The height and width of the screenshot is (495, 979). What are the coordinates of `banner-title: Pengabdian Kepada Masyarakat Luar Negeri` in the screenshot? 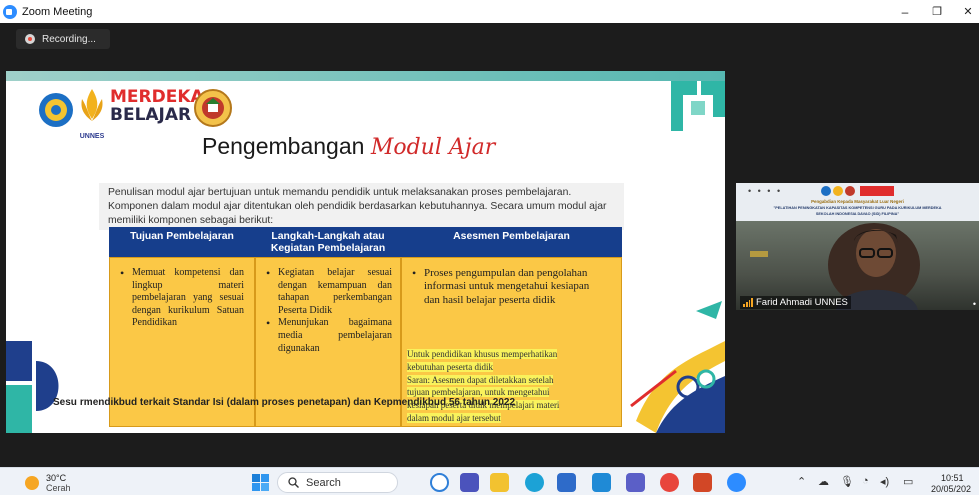 It's located at (857, 201).